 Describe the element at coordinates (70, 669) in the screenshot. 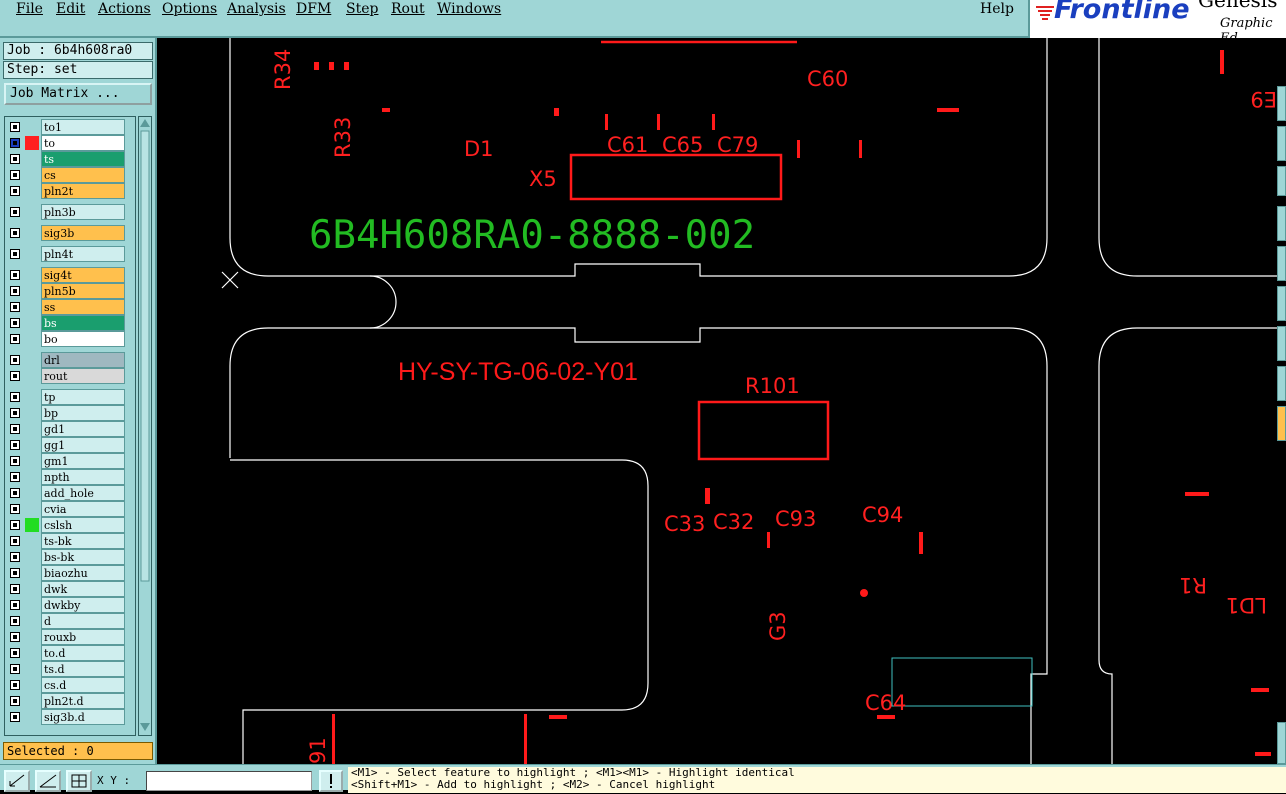

I see `layer-row-ts.d: ts.d` at that location.